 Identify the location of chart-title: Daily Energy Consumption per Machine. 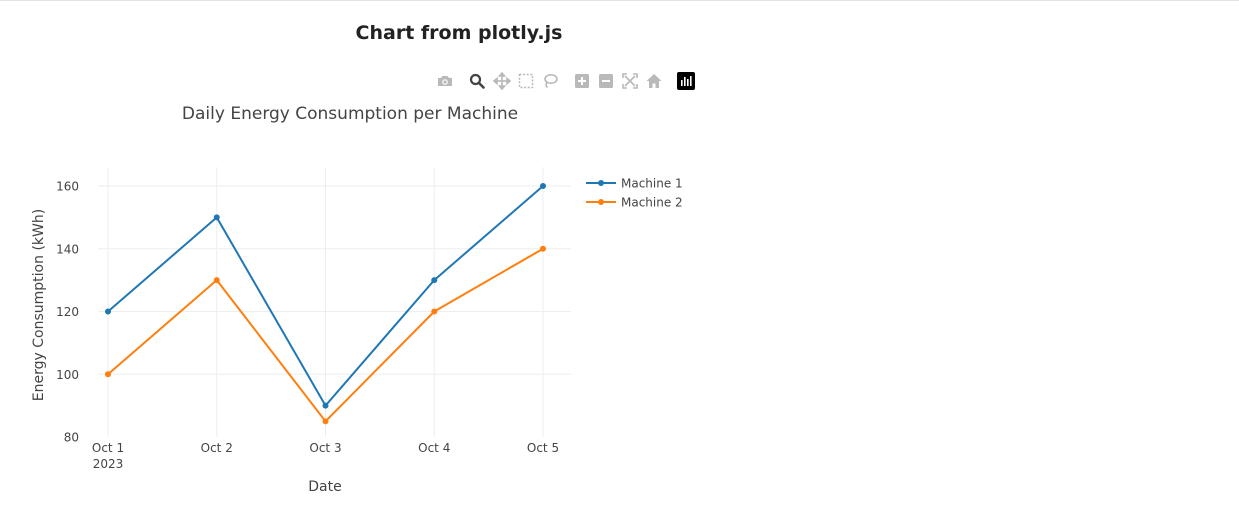
(350, 114).